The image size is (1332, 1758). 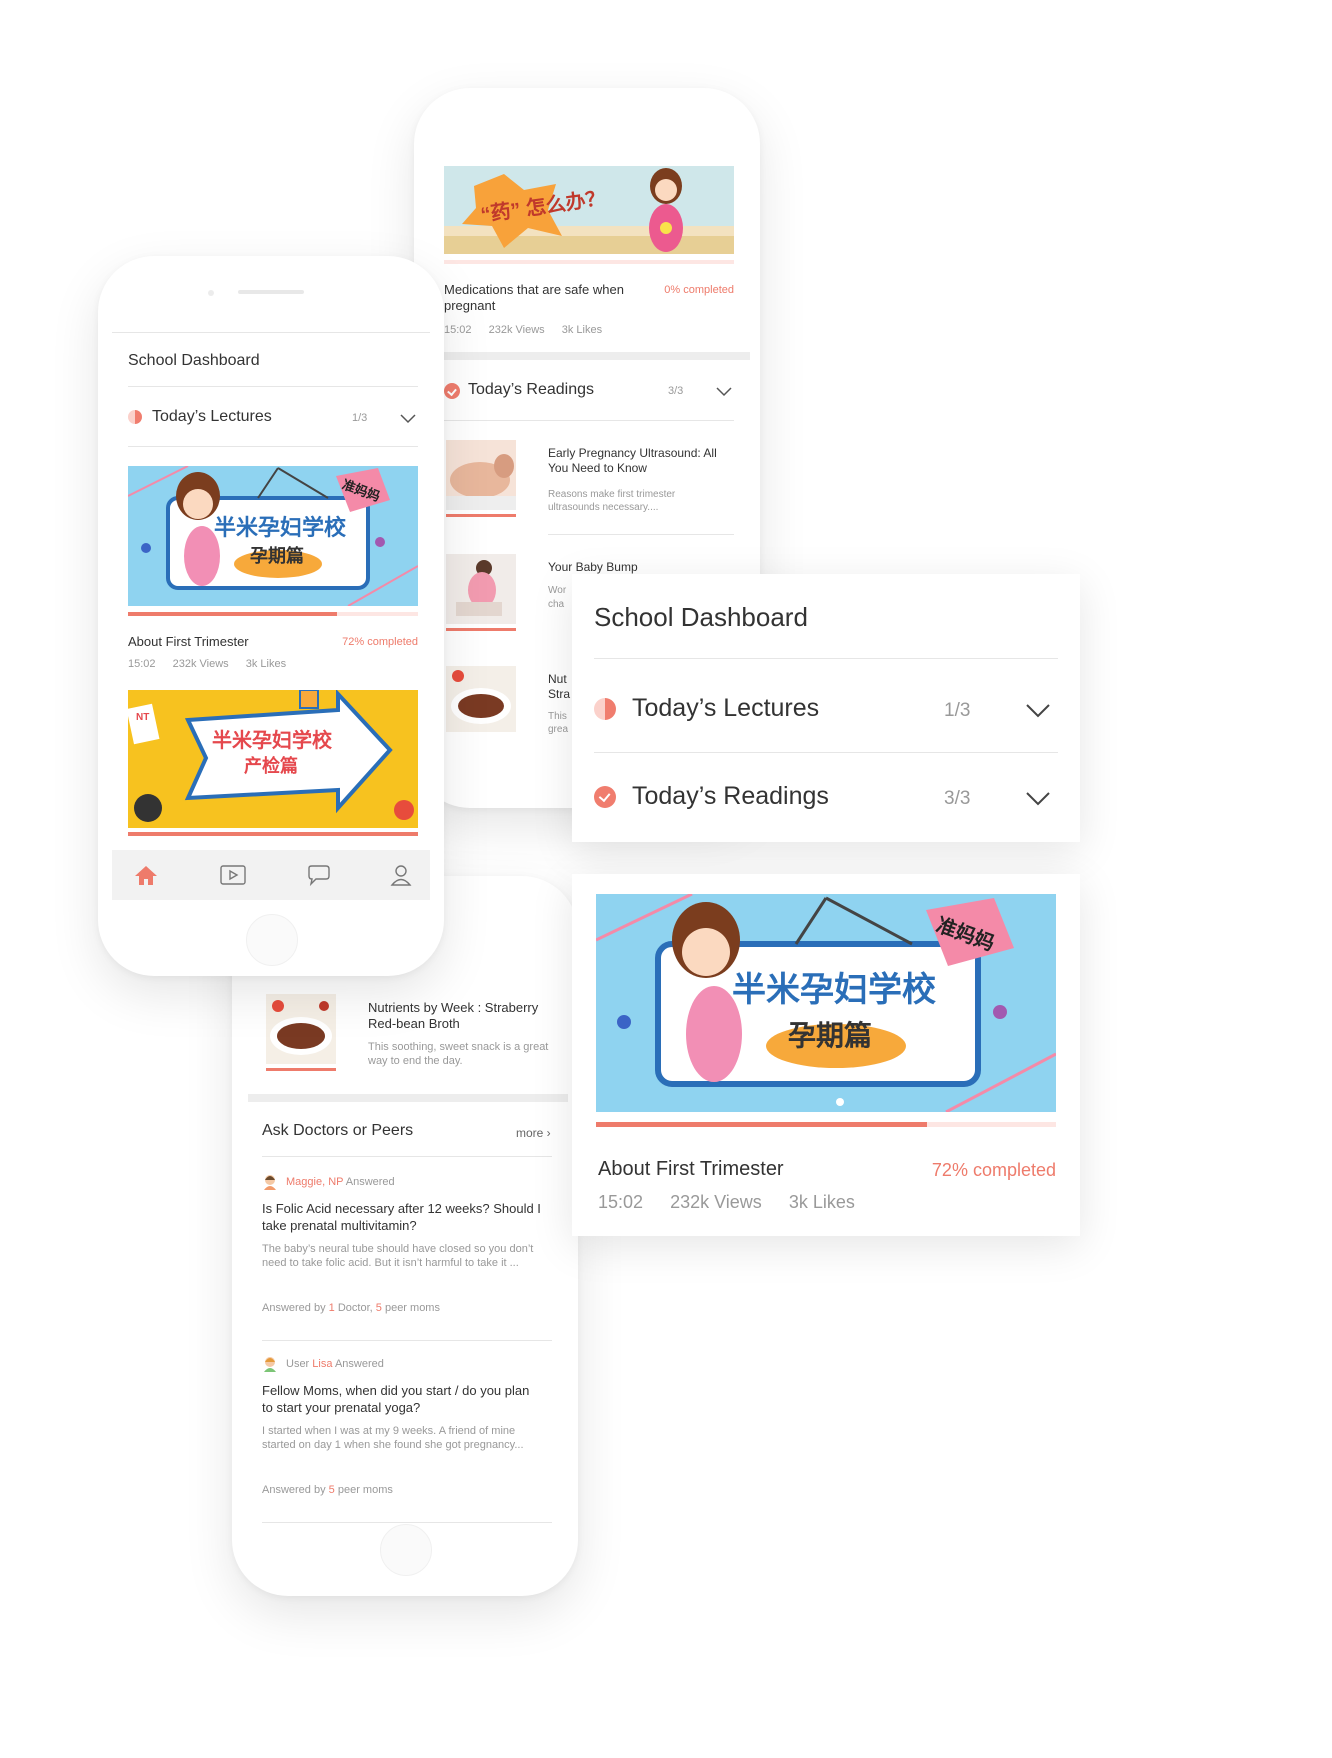 What do you see at coordinates (534, 297) in the screenshot?
I see `lecture-title: Medications that are safe when pregnant` at bounding box center [534, 297].